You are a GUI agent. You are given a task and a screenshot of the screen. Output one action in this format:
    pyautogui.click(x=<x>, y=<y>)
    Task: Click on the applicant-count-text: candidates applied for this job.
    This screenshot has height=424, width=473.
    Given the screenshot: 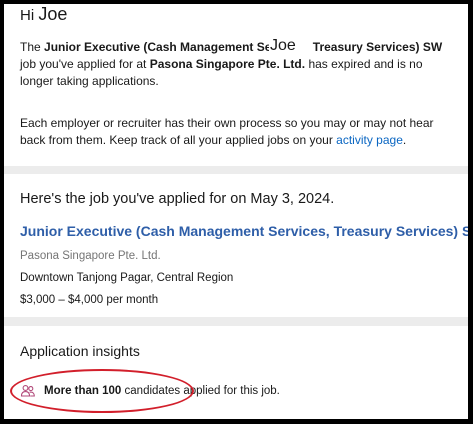 What is the action you would take?
    pyautogui.click(x=202, y=391)
    